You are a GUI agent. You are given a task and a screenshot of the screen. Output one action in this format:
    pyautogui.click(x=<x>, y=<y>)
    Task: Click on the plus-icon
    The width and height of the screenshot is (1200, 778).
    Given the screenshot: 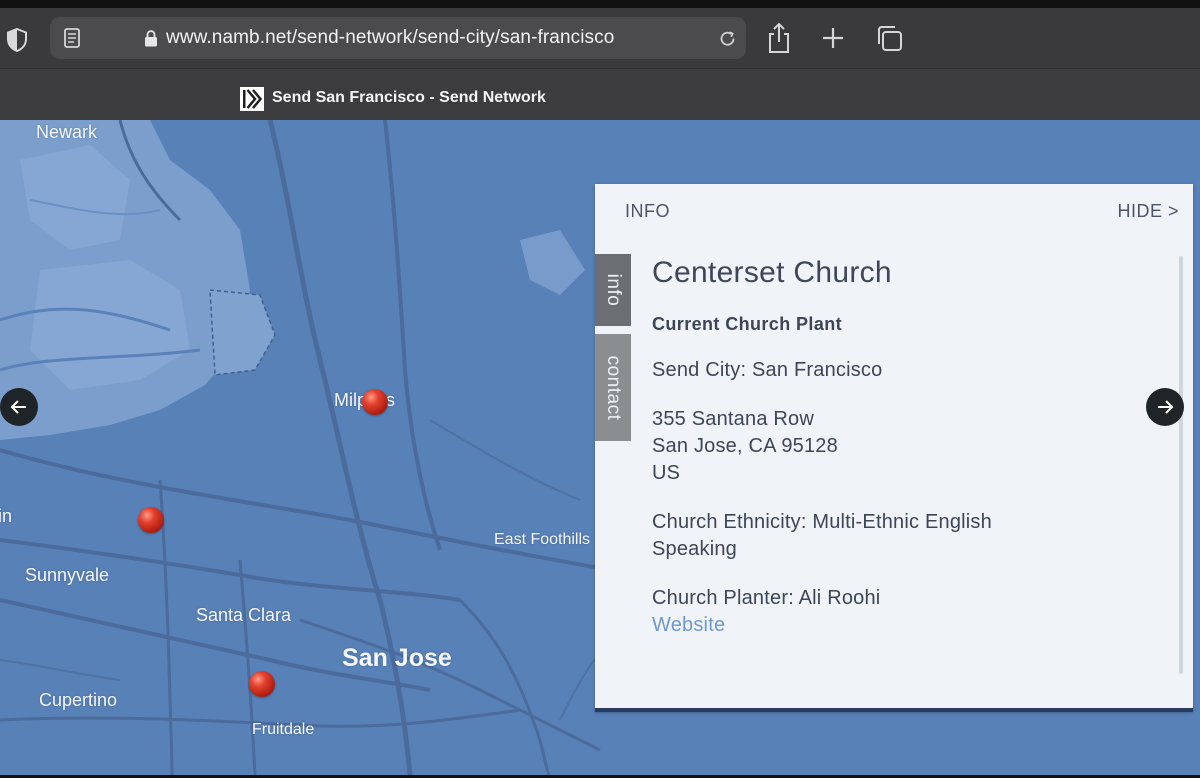 What is the action you would take?
    pyautogui.click(x=833, y=38)
    